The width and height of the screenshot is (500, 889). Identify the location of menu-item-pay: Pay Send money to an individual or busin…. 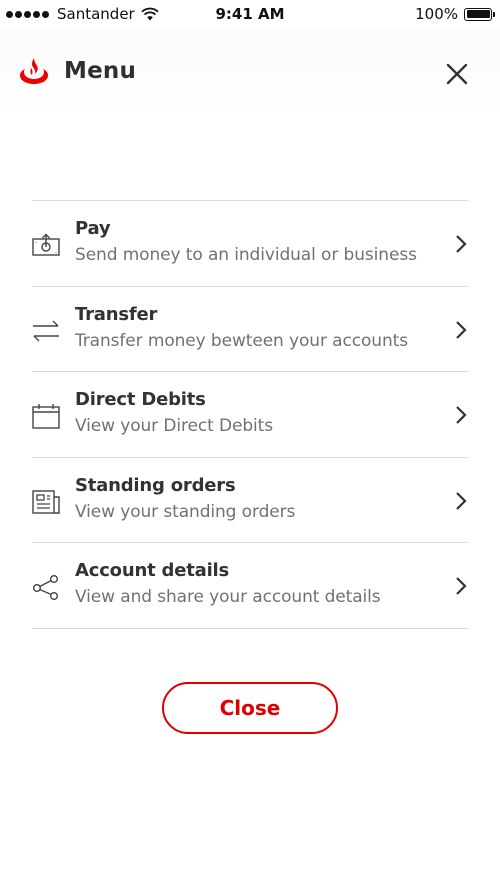
(250, 244).